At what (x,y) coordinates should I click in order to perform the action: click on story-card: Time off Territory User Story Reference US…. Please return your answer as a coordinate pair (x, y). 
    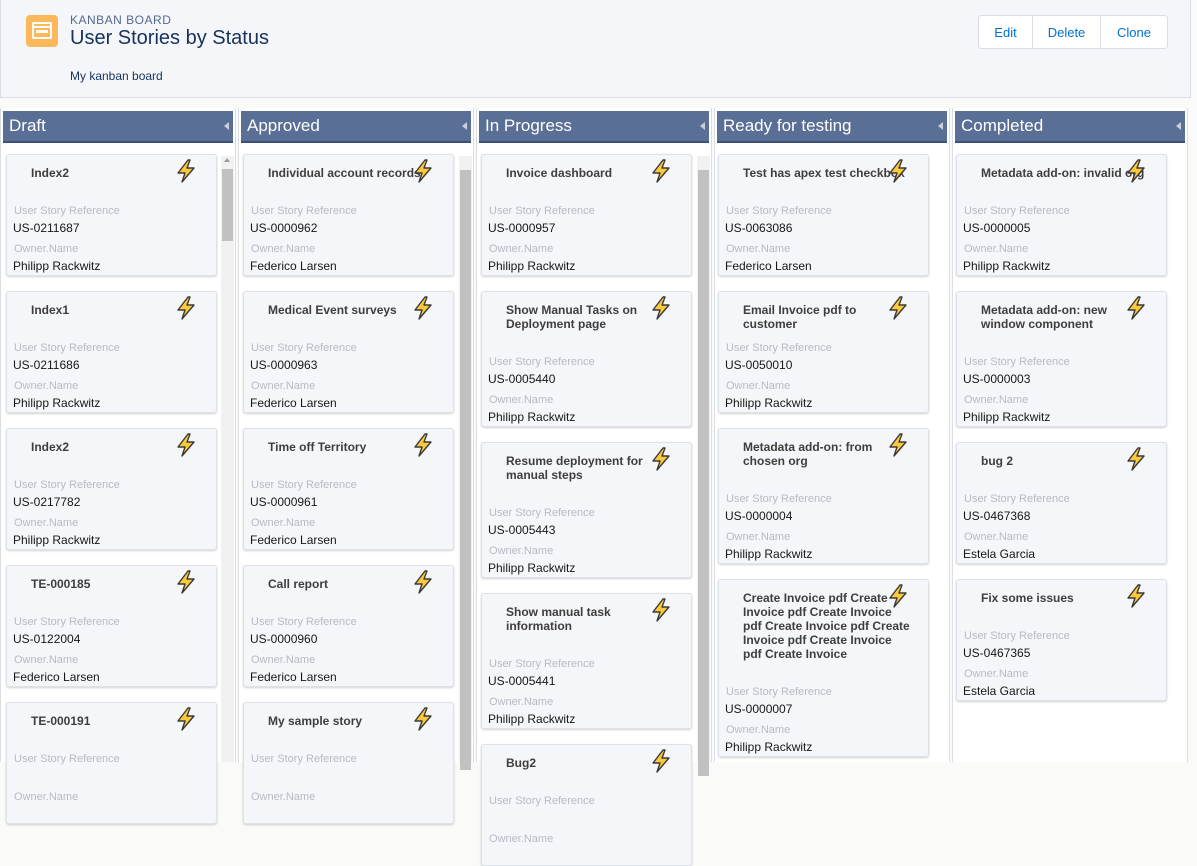
    Looking at the image, I should click on (348, 489).